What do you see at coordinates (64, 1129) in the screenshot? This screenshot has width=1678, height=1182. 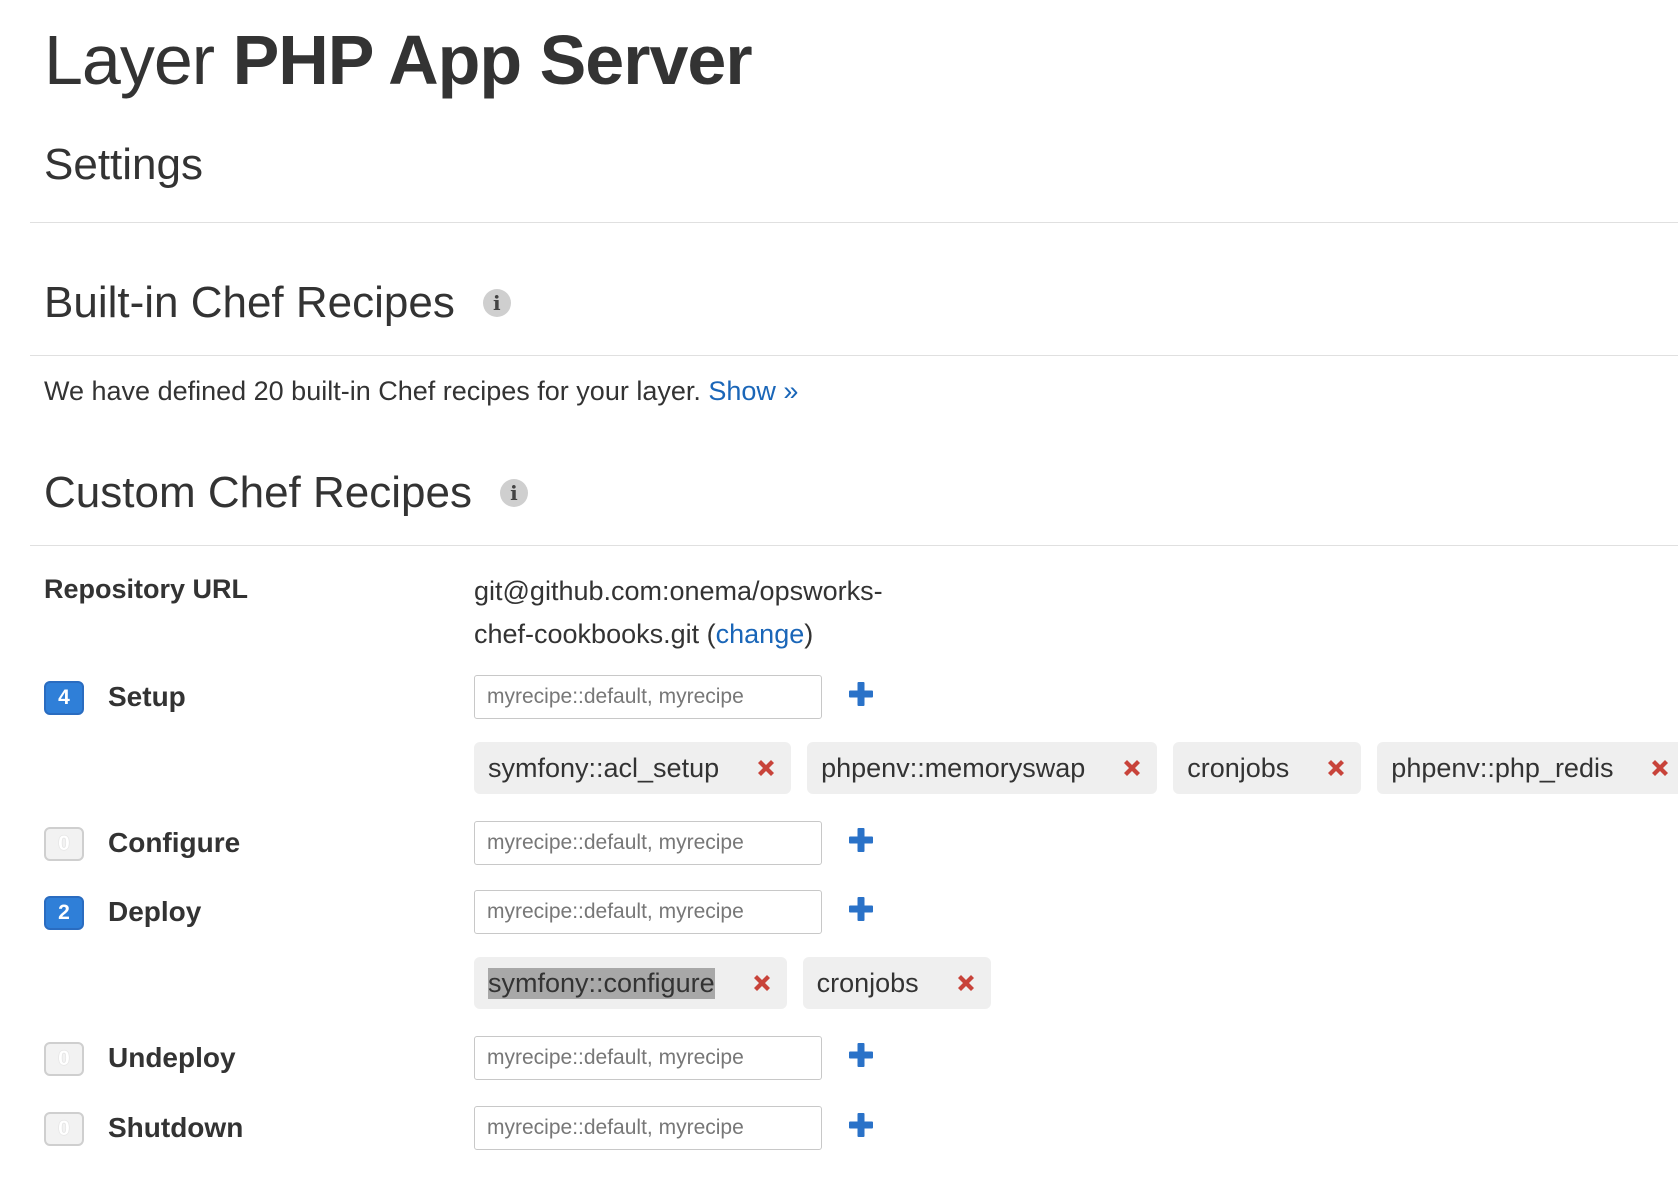 I see `shutdown-count-badge: 0` at bounding box center [64, 1129].